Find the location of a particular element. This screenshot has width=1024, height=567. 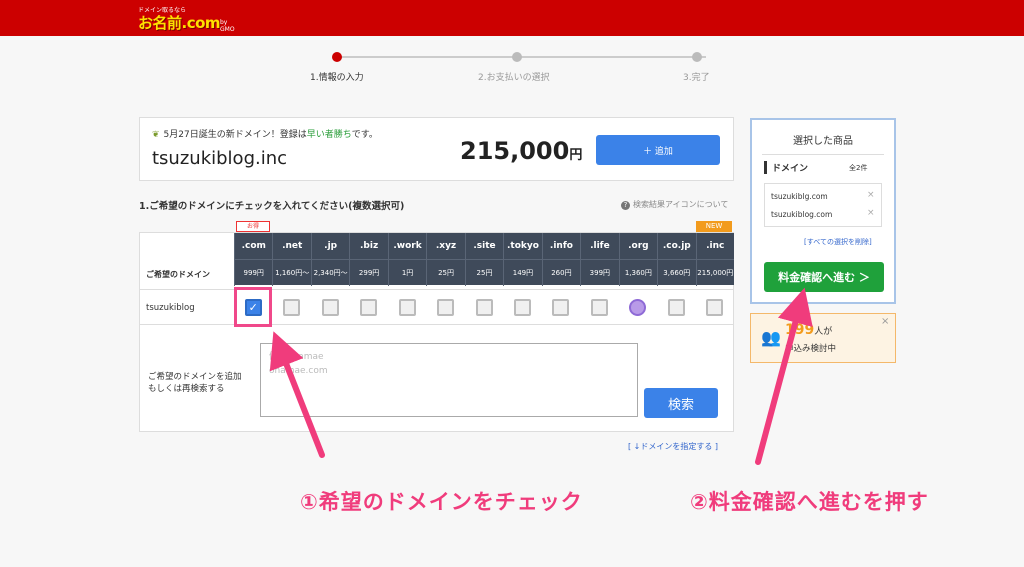

step-1-dot is located at coordinates (337, 57).